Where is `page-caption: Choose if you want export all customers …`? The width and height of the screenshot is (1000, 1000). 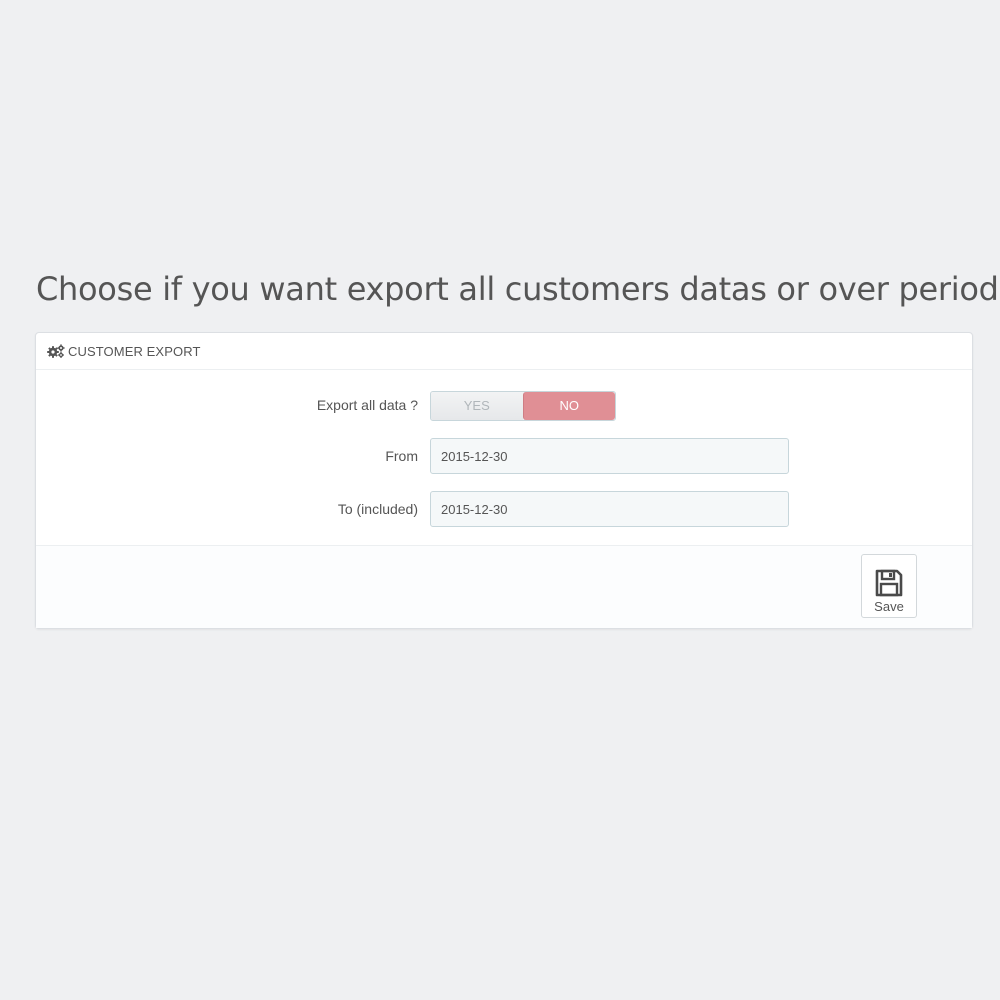 page-caption: Choose if you want export all customers … is located at coordinates (517, 289).